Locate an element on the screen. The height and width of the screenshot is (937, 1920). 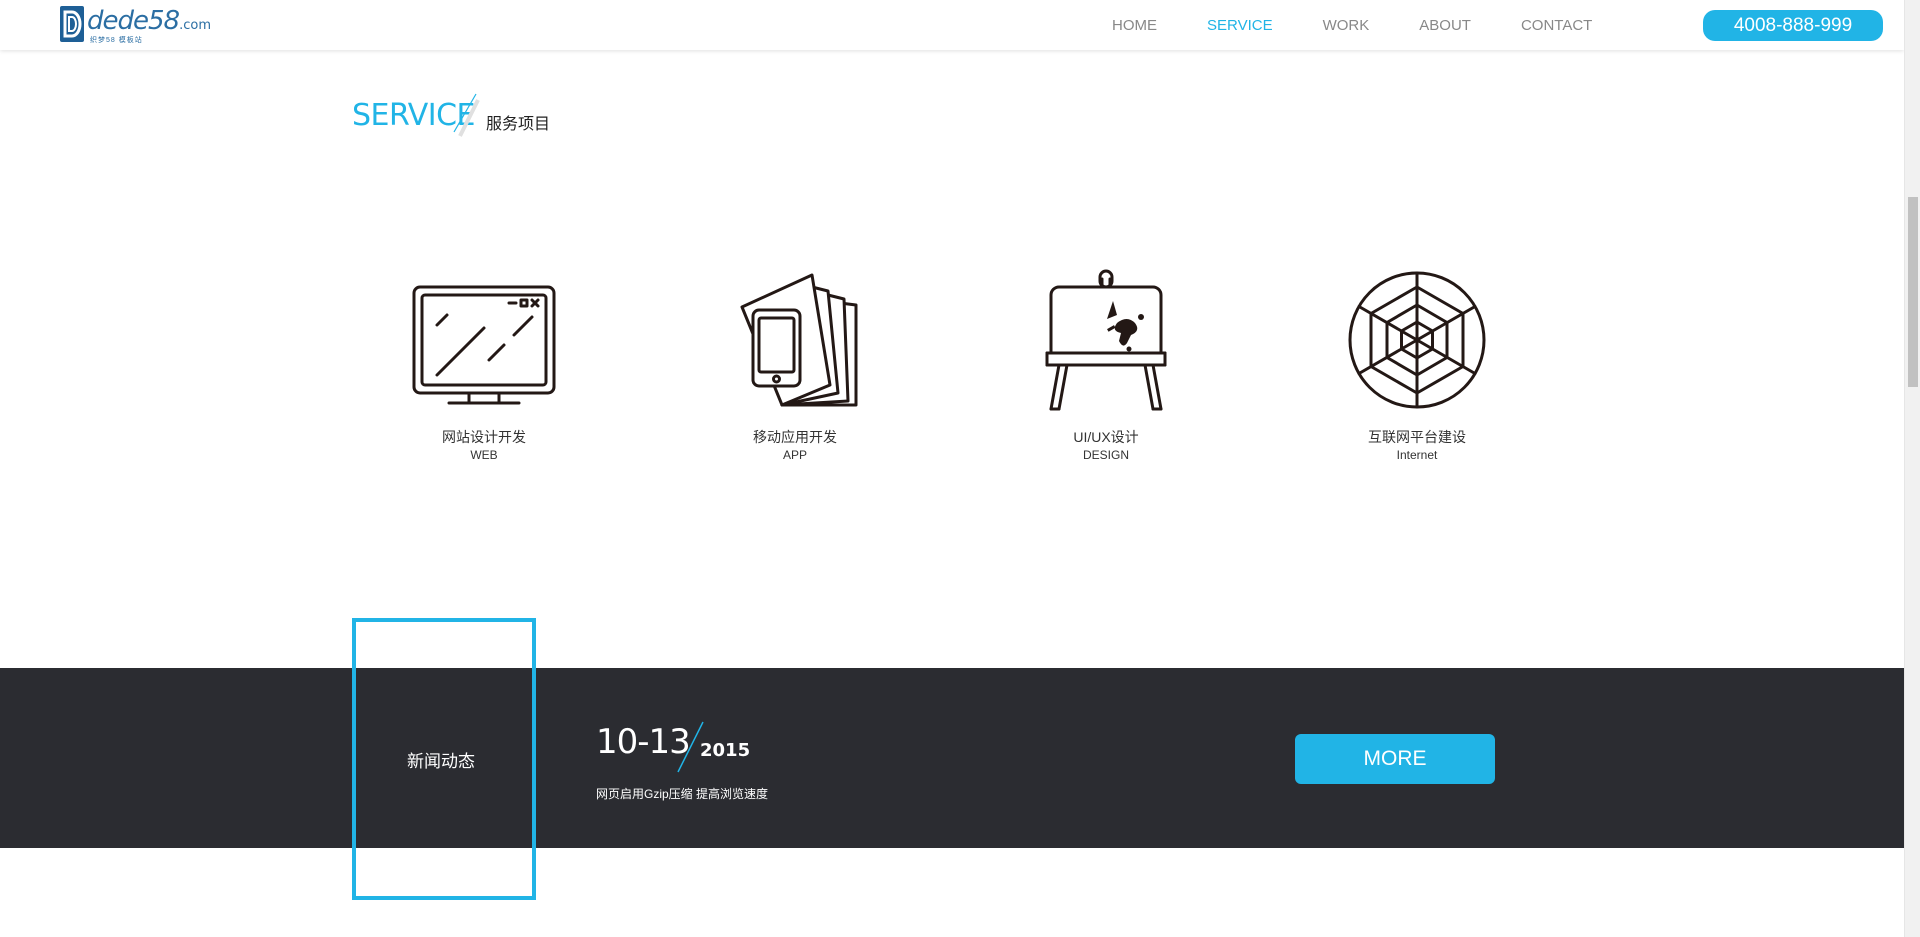
logo-tagline: 织梦58 模板站 is located at coordinates (116, 40).